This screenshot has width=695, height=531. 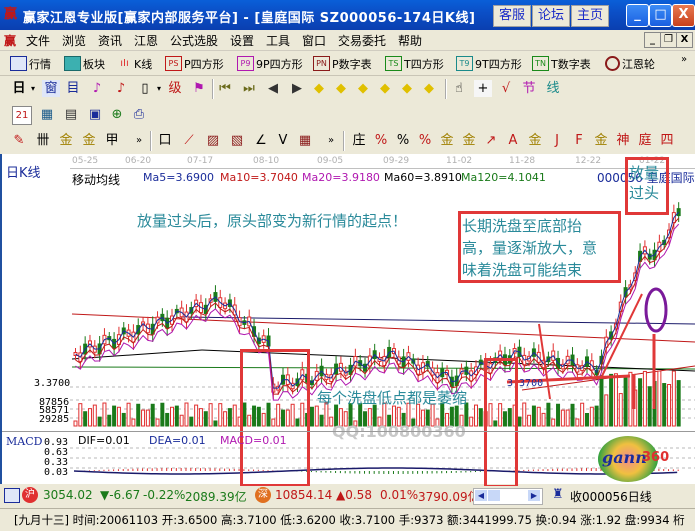 I want to click on save-icon: ▣, so click(x=95, y=114).